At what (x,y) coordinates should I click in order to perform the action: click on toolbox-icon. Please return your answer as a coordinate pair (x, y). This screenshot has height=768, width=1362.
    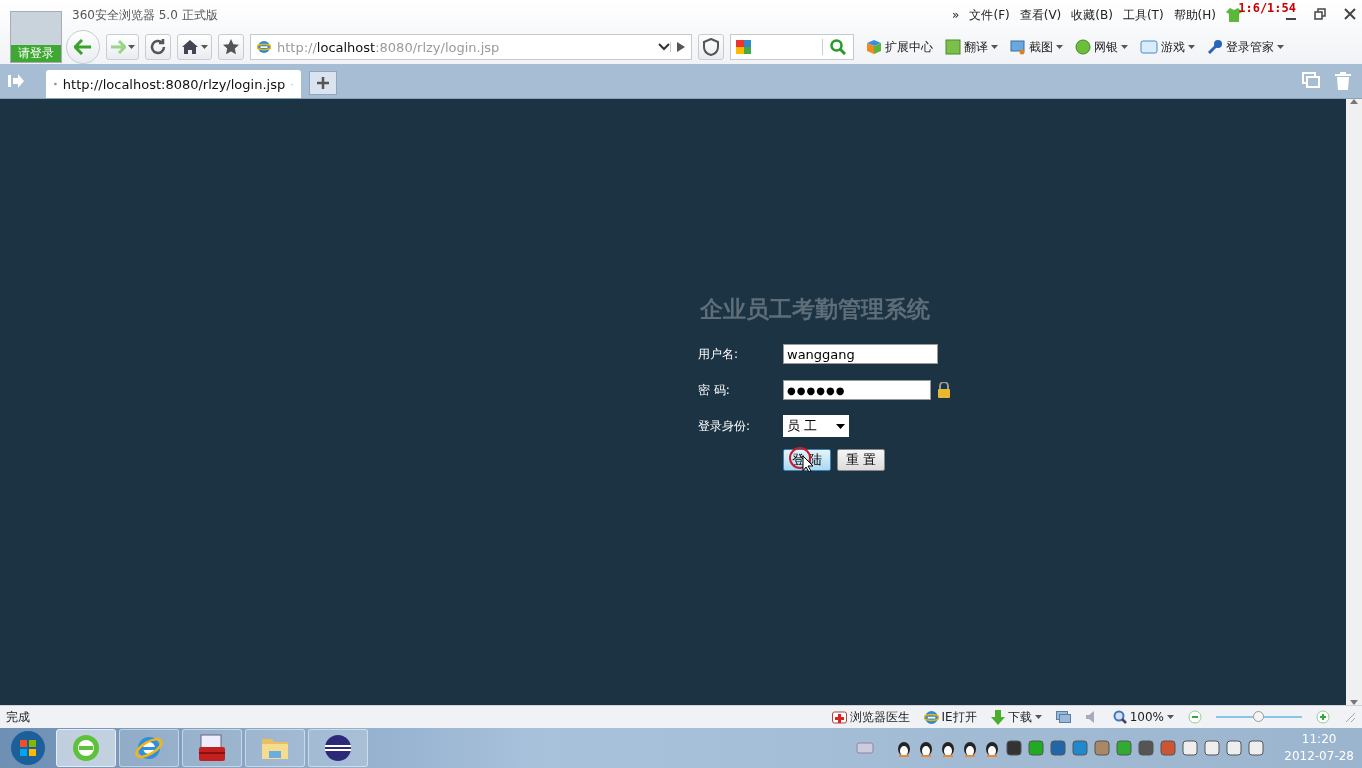
    Looking at the image, I should click on (212, 748).